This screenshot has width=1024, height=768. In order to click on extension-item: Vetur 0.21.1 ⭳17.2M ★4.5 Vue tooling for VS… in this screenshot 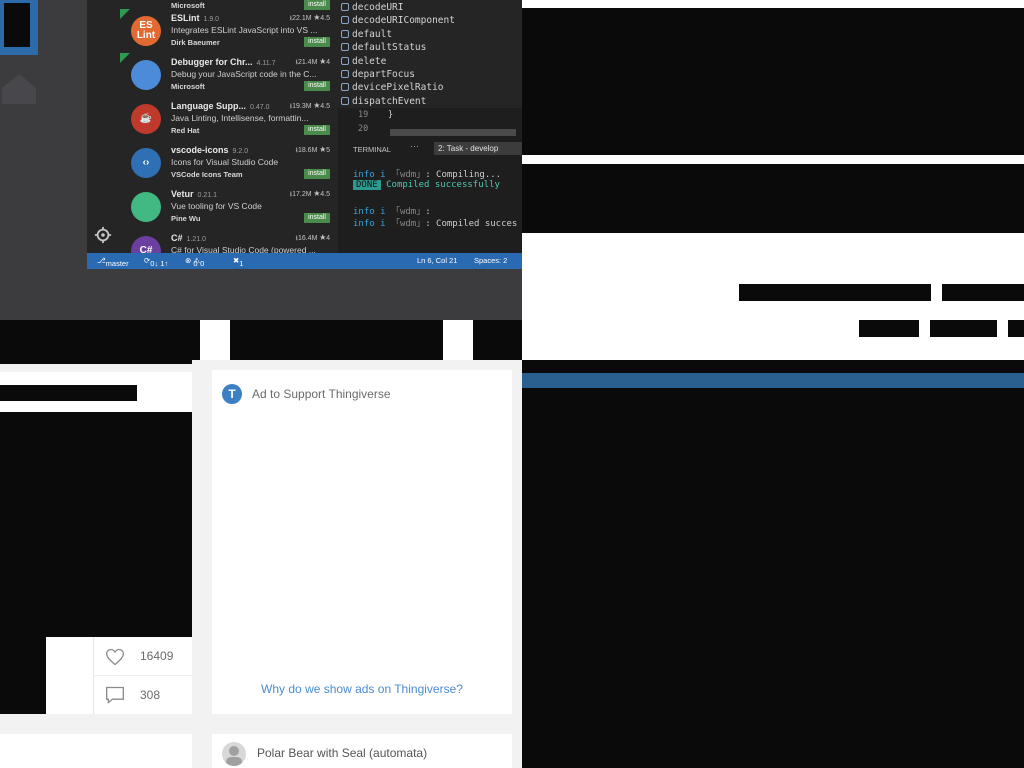, I will do `click(212, 207)`.